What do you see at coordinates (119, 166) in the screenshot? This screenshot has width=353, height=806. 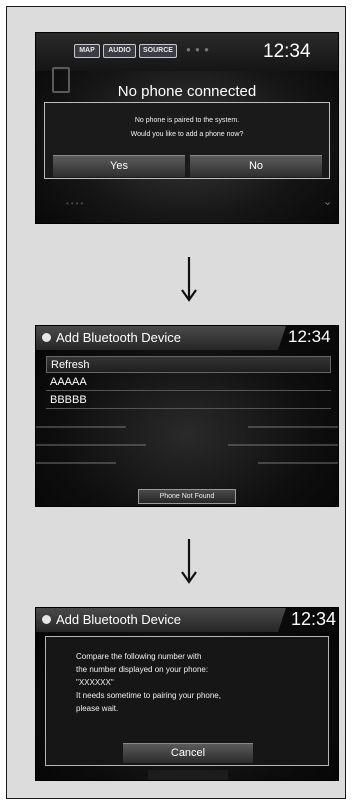 I see `yes-button: Yes` at bounding box center [119, 166].